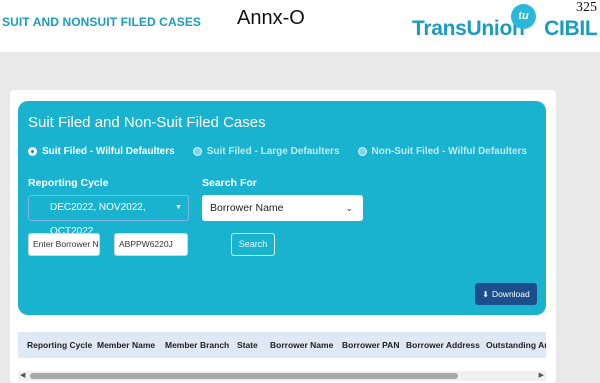 Image resolution: width=600 pixels, height=383 pixels. I want to click on radio-label: Non-Suit Filed - Wilful Defaulters, so click(449, 151).